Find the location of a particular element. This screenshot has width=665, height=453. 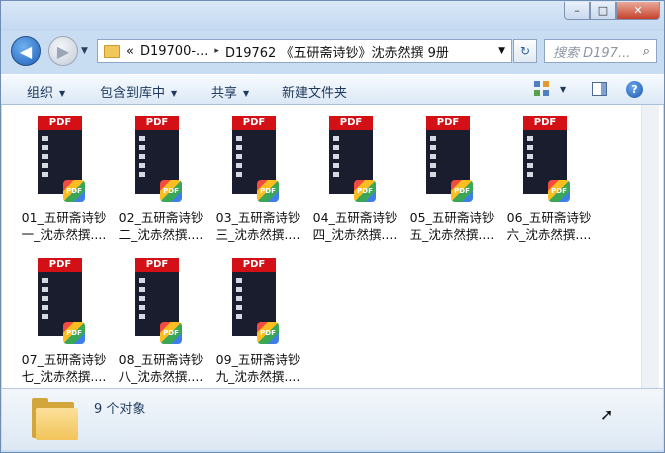

new-folder-button: 新建文件夹 is located at coordinates (314, 91).